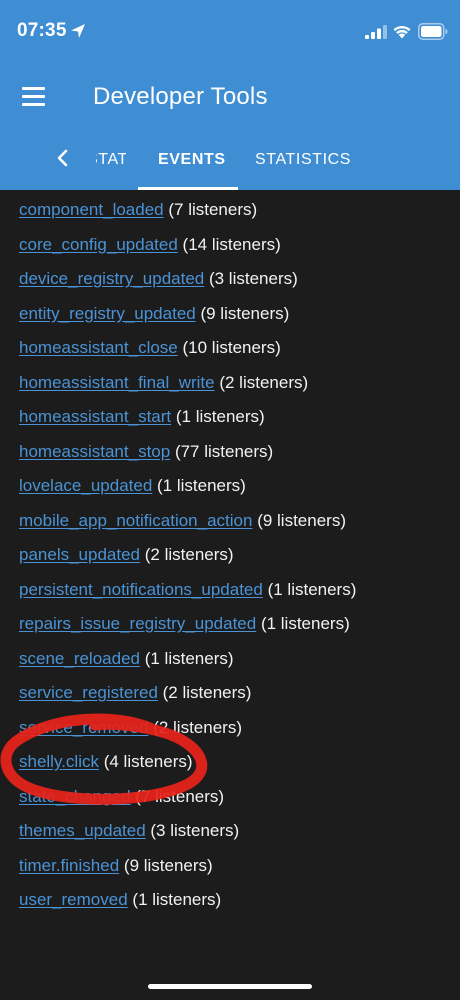  I want to click on list-item: homeassistant_close (10 listeners), so click(187, 353).